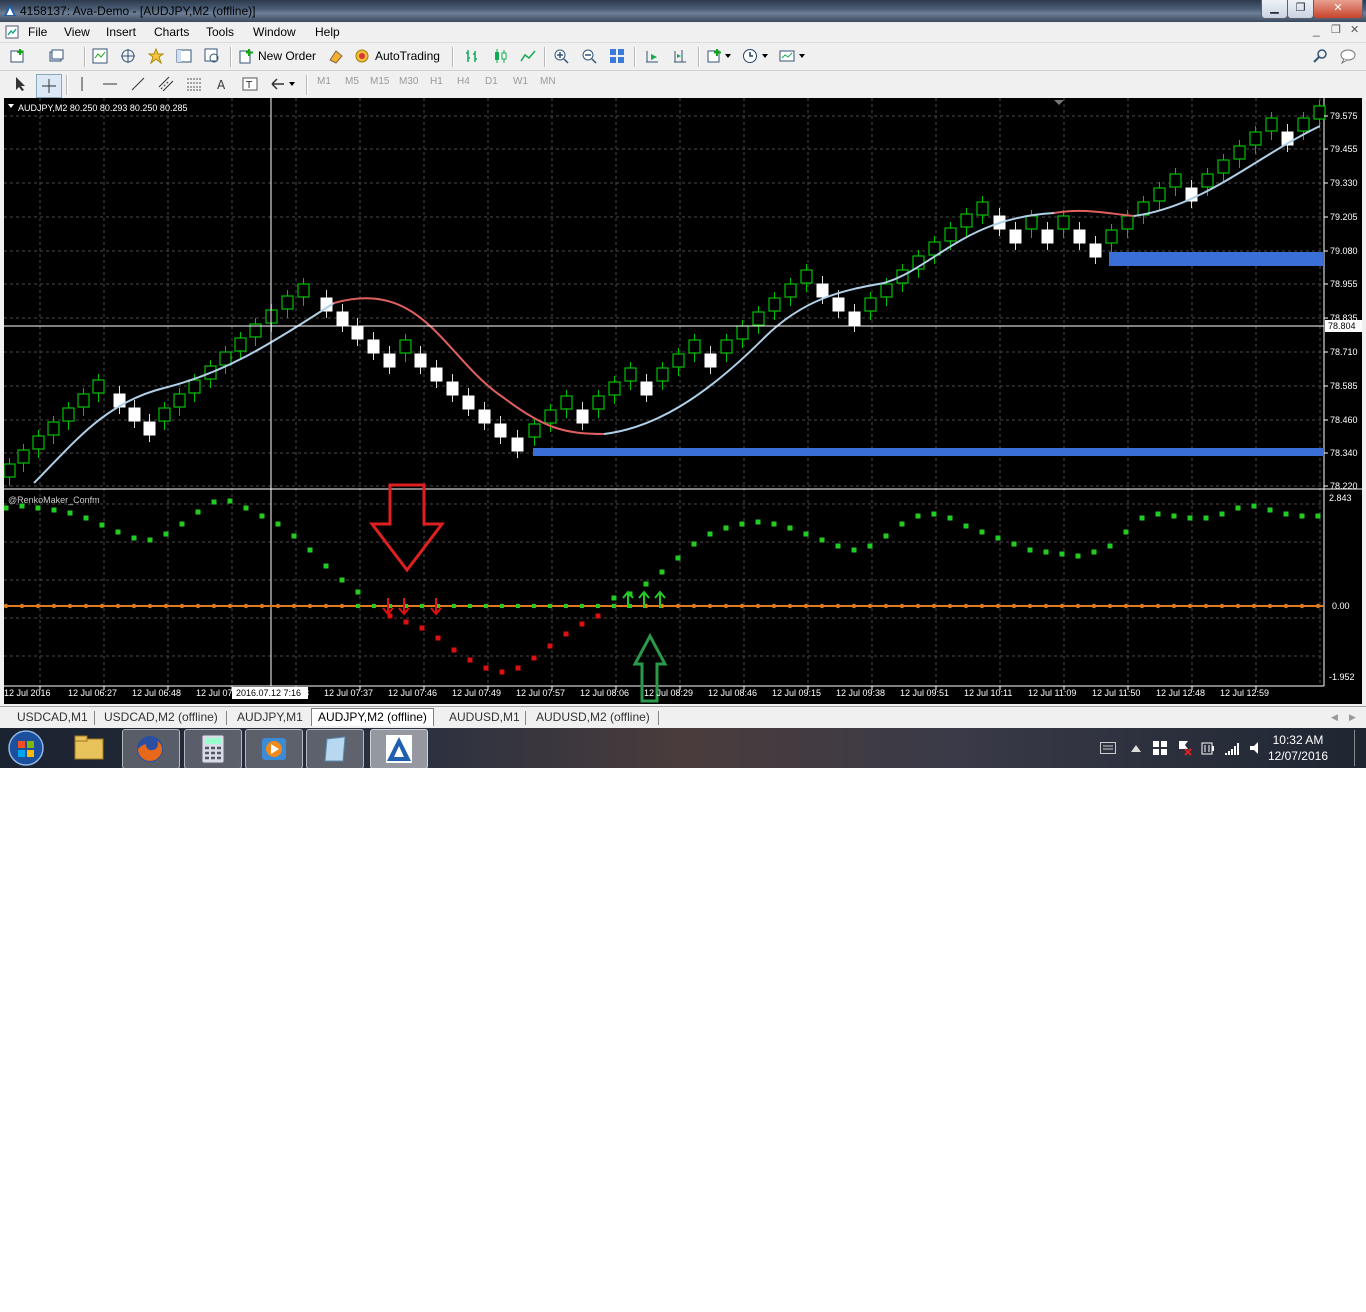  Describe the element at coordinates (1232, 748) in the screenshot. I see `network-signal-icon` at that location.